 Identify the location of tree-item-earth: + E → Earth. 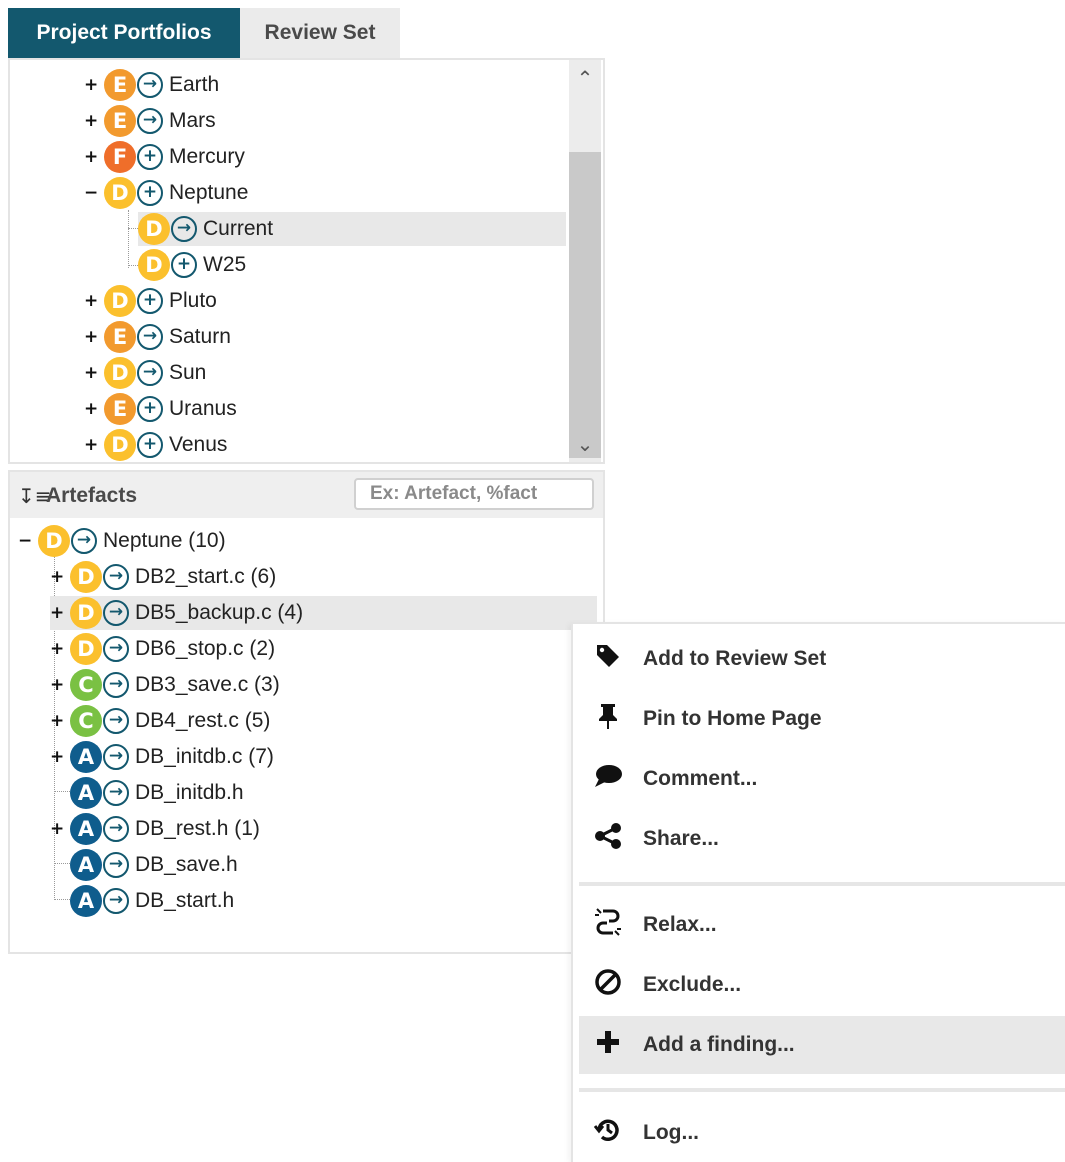
(151, 85).